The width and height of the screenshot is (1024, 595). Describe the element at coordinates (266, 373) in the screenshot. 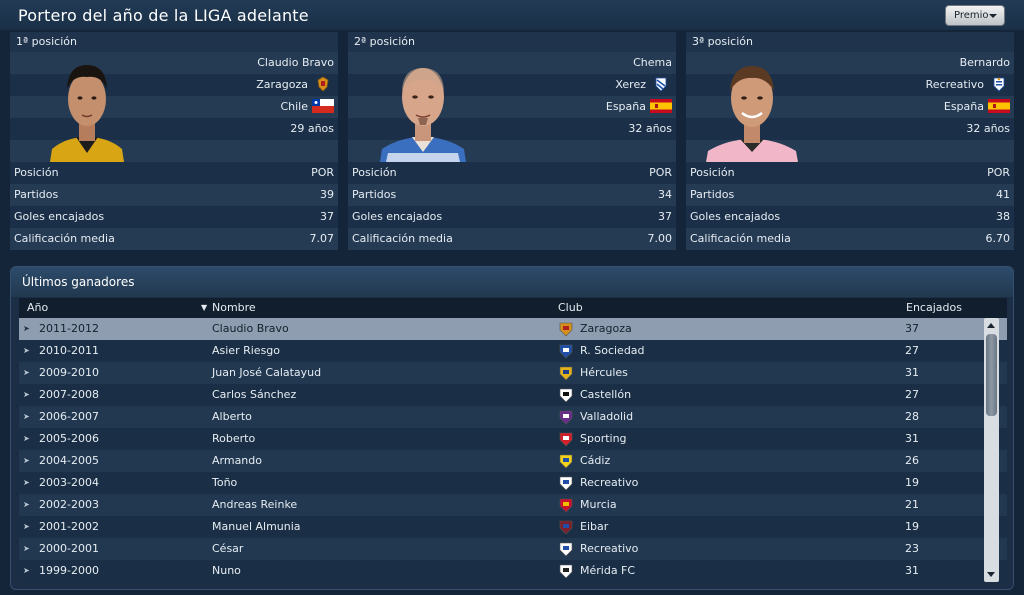

I see `cell-name: Juan José Calatayud` at that location.